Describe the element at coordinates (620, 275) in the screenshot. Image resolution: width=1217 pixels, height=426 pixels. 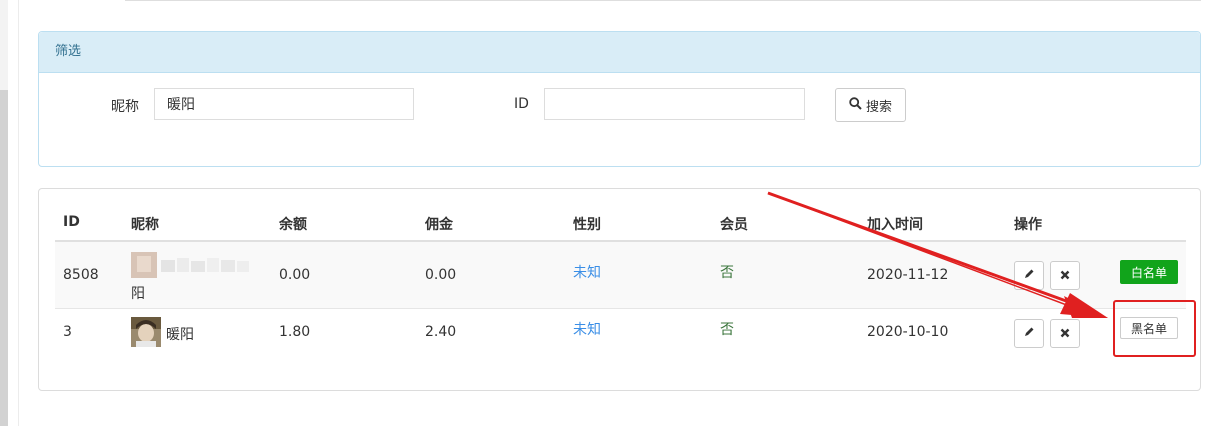
I see `table-row: 8508 阳 0.00 0.00 未知 否 2020-11-12 白名单` at that location.